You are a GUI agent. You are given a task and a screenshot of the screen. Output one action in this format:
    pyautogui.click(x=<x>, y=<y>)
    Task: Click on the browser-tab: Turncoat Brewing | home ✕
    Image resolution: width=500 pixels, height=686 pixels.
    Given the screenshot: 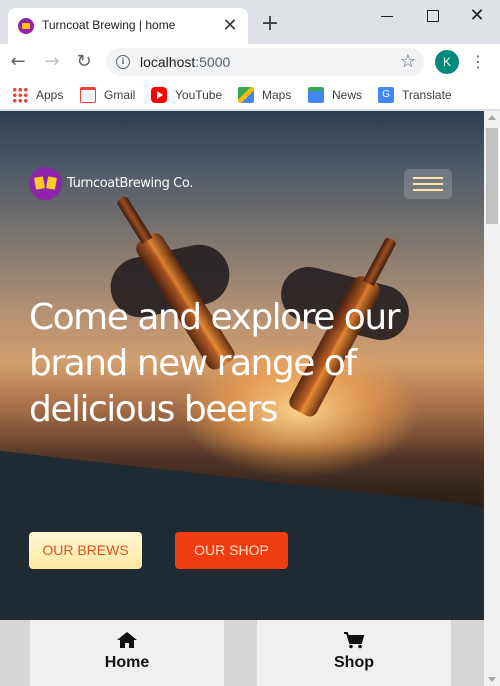 What is the action you would take?
    pyautogui.click(x=128, y=26)
    